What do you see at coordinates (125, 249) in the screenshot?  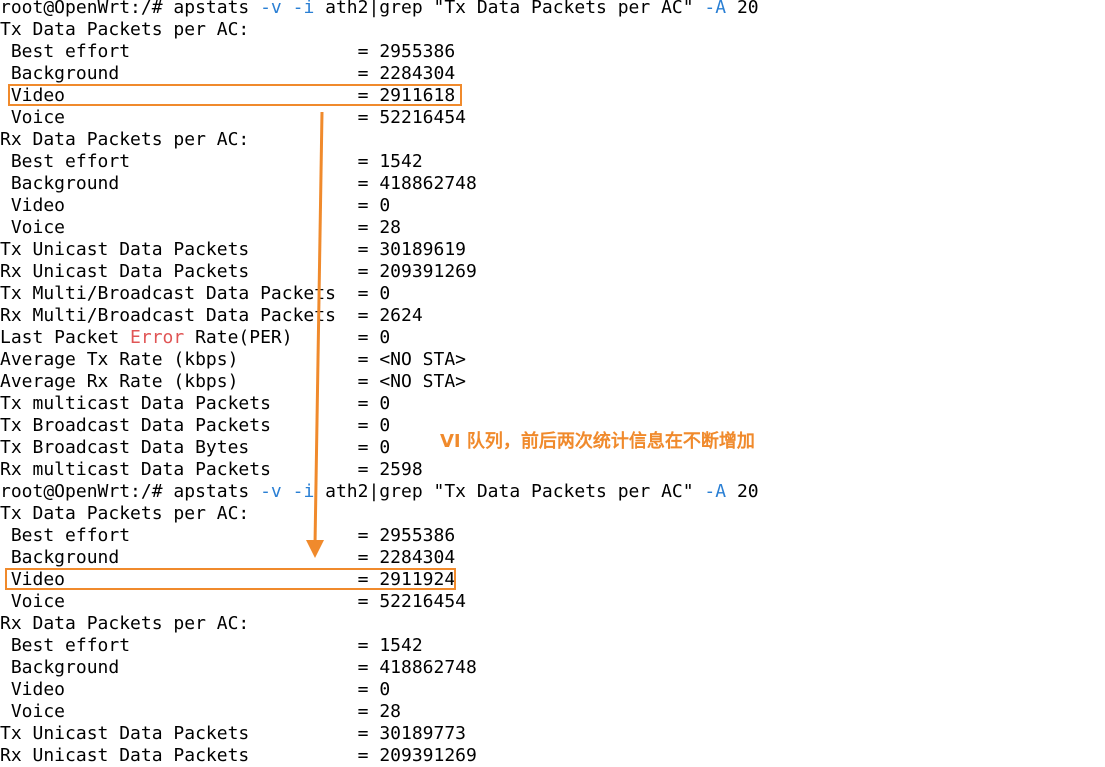 I see `stat-label: Tx Unicast Data Packets` at bounding box center [125, 249].